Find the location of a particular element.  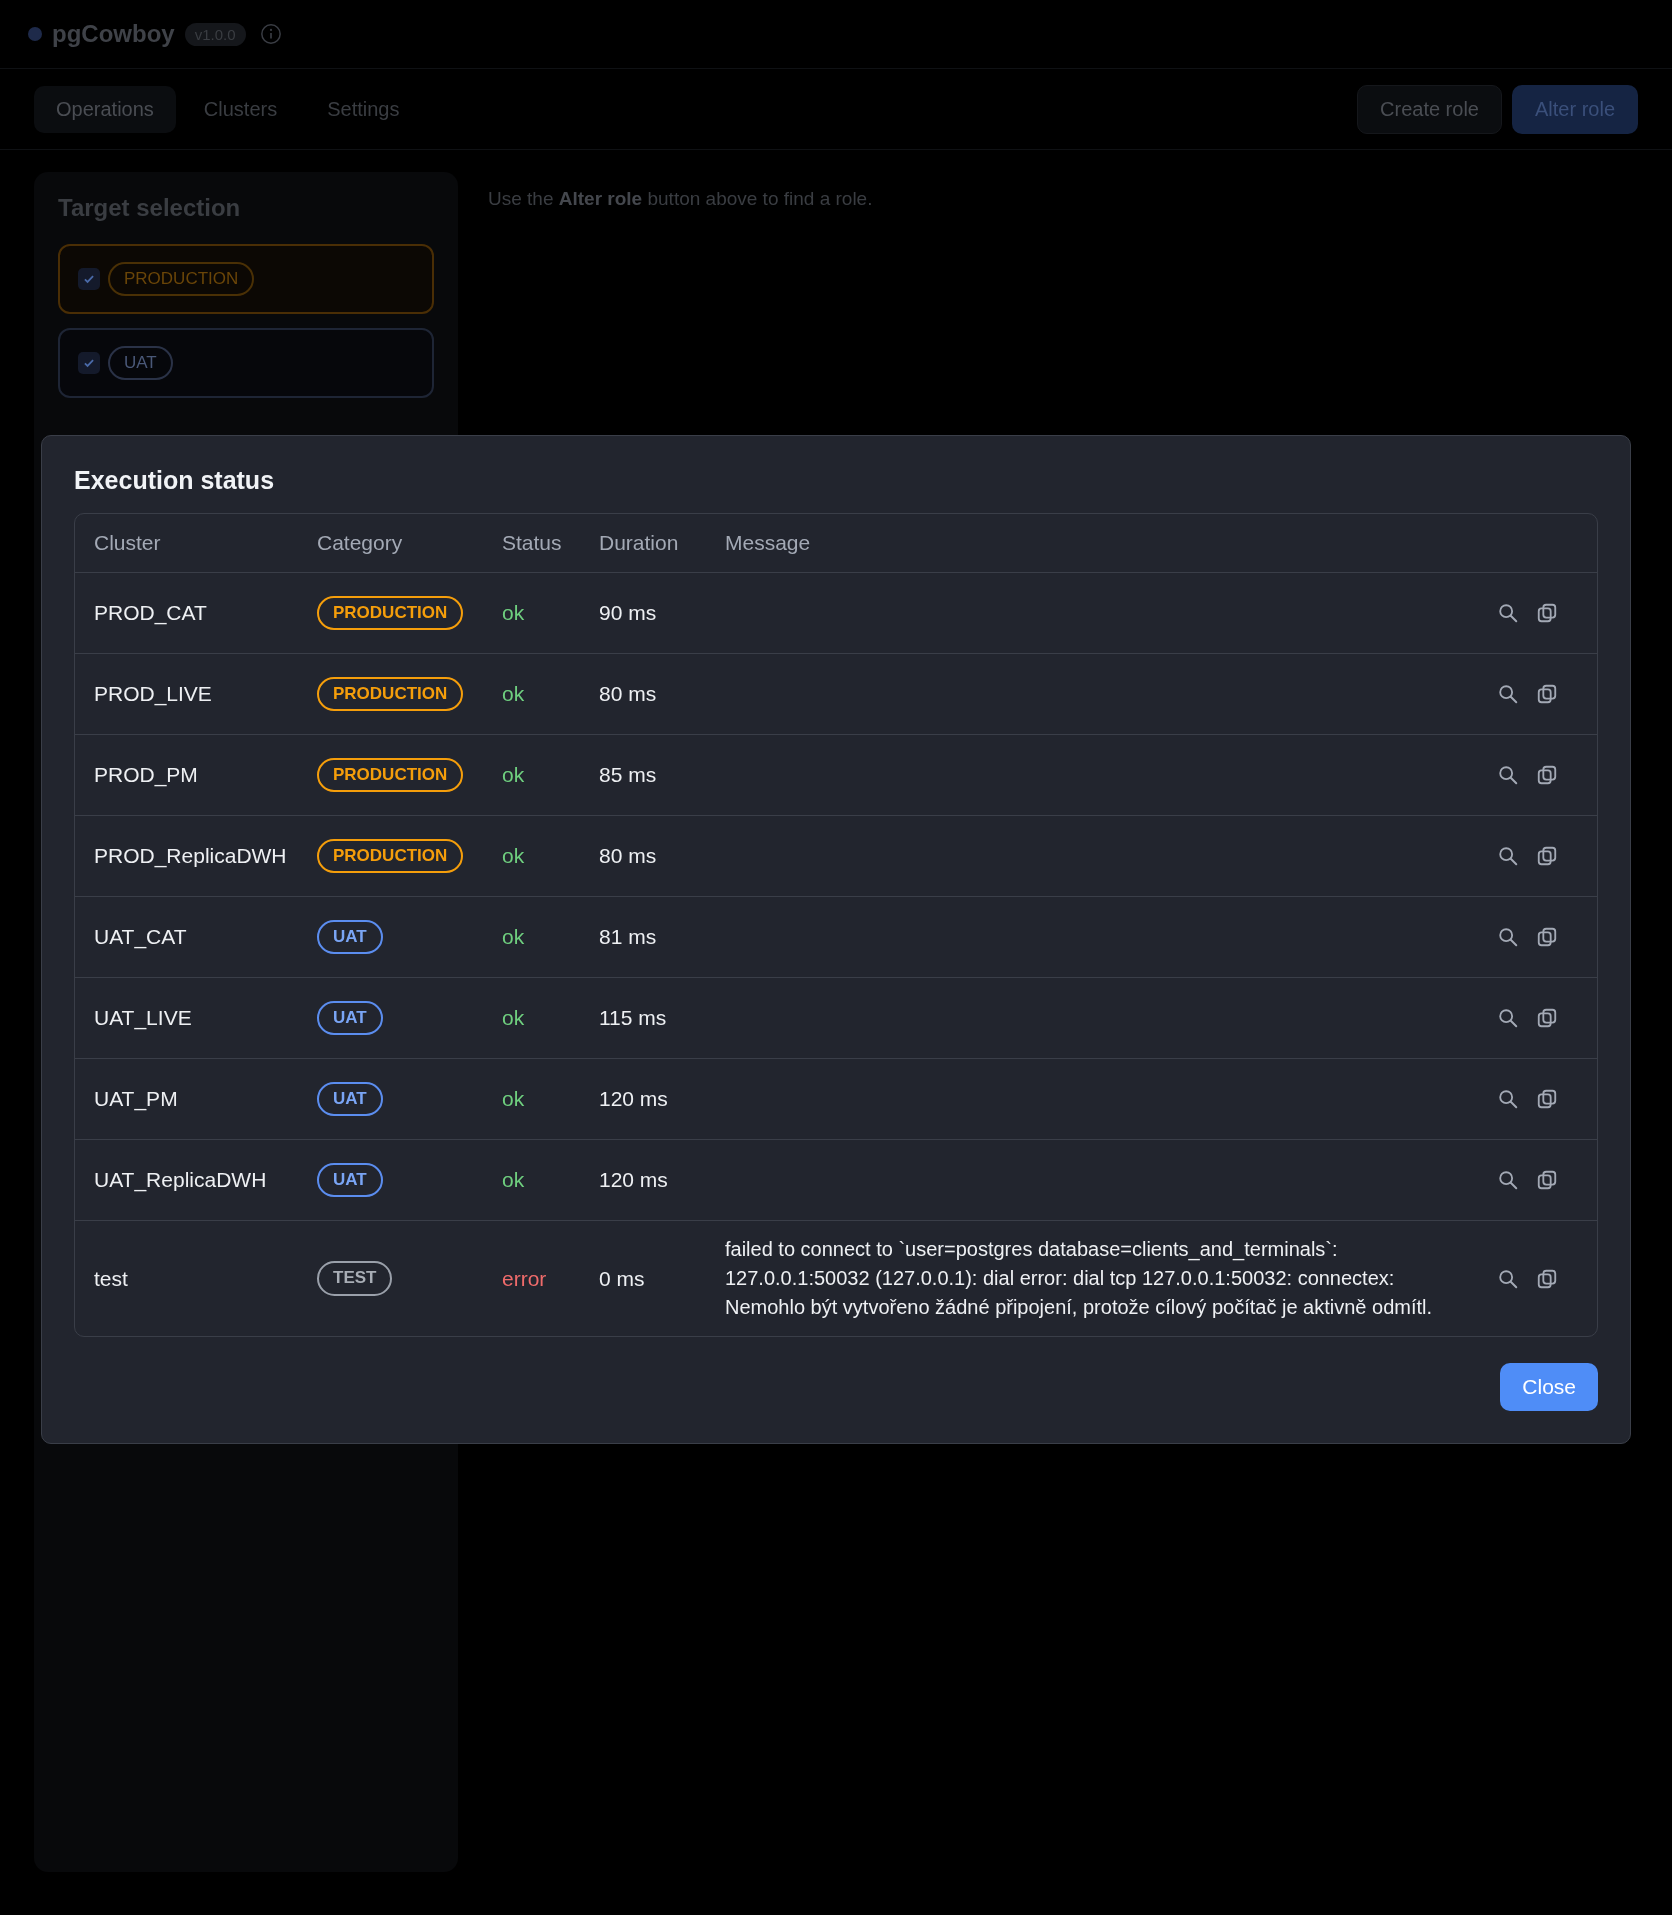

table-cell-text: UAT_LIVE is located at coordinates (143, 1018).